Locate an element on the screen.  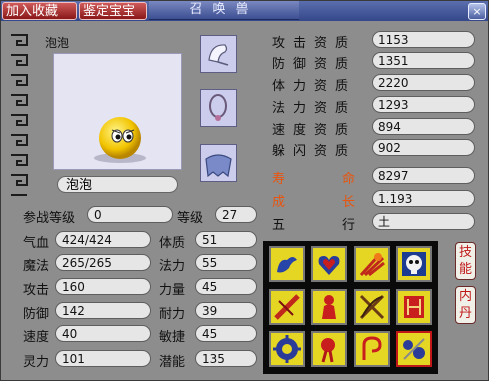
stat-label: 攻击 is located at coordinates (36, 290).